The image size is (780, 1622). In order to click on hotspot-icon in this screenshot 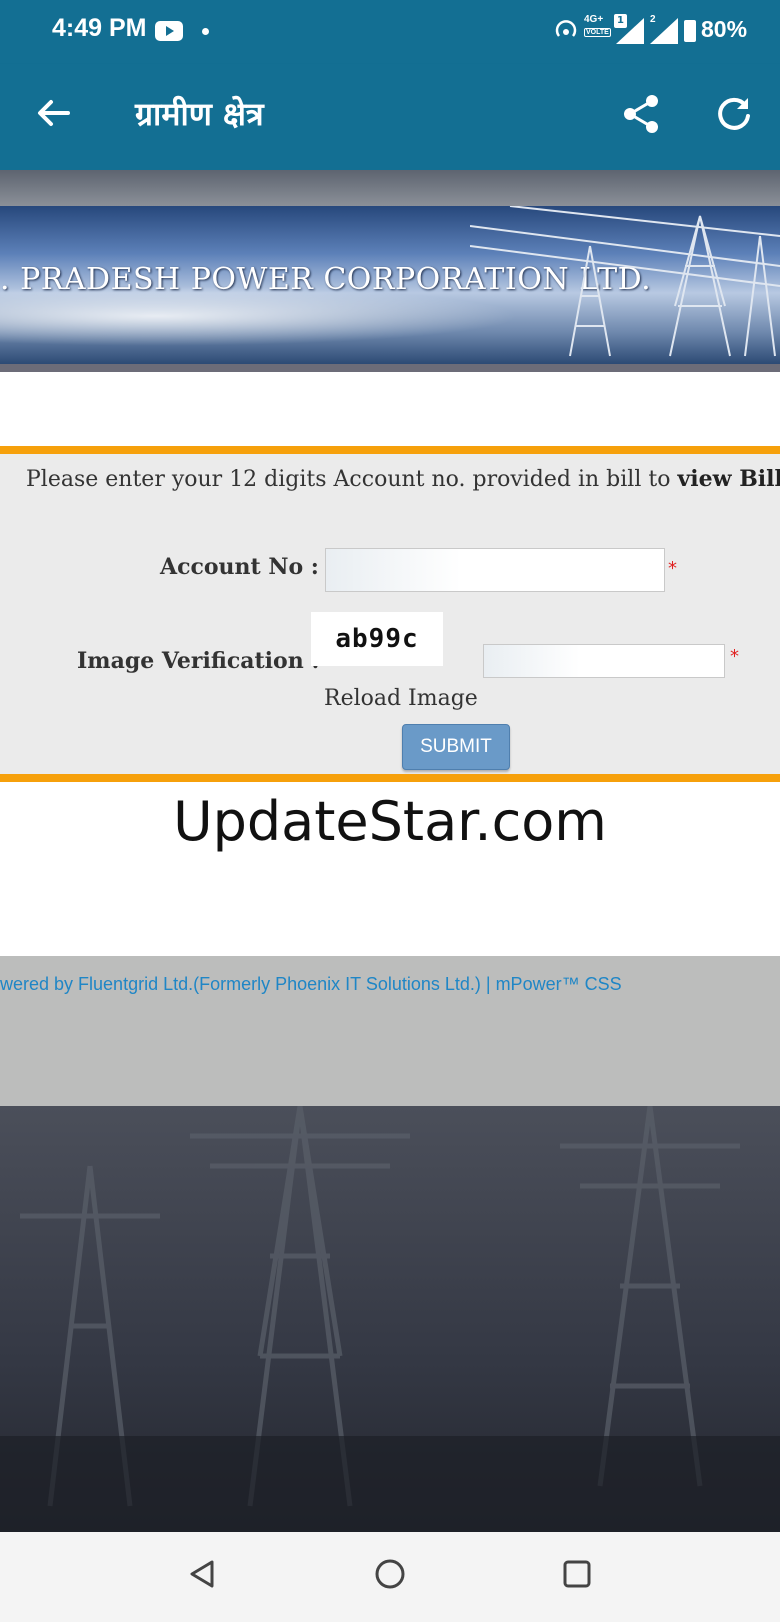, I will do `click(566, 32)`.